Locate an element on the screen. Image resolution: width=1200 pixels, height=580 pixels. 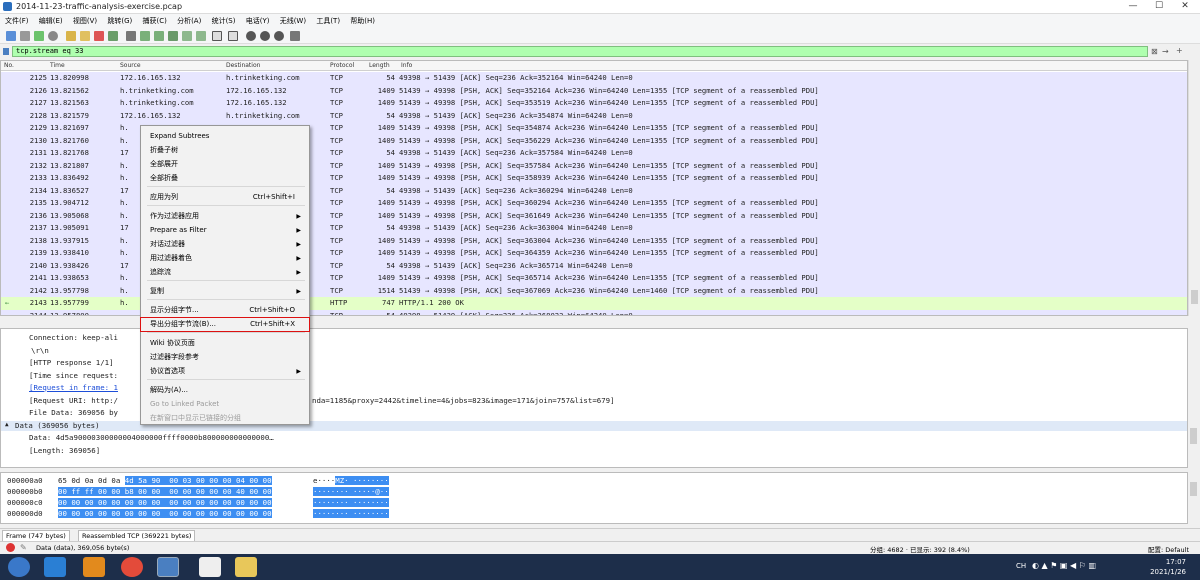
context-menu-item: 显示分组字节... Ctrl+Shift+O is located at coordinates (225, 310).